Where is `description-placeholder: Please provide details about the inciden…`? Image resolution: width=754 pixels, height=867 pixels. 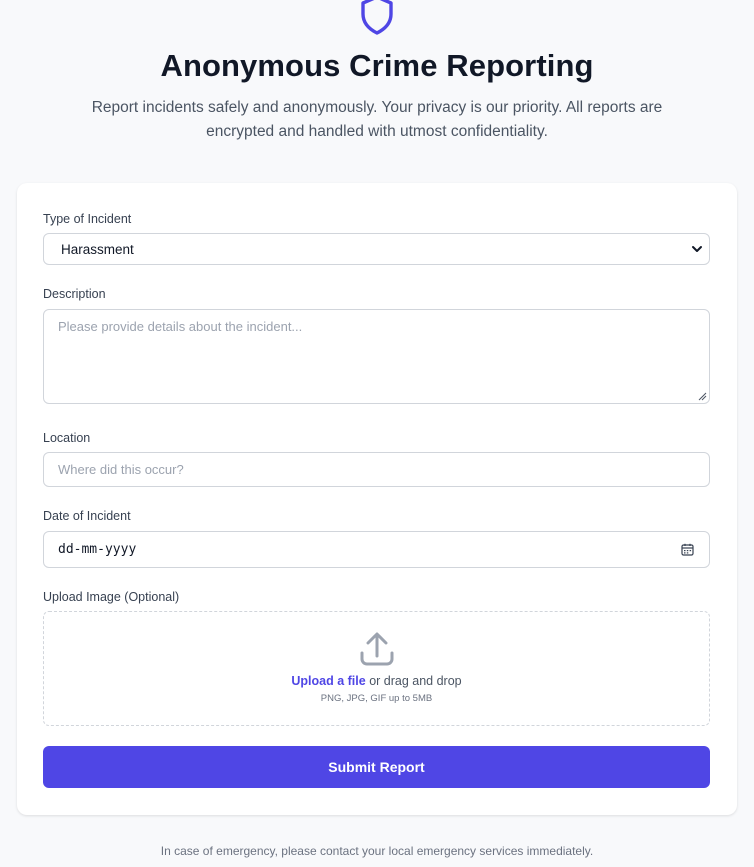 description-placeholder: Please provide details about the inciden… is located at coordinates (180, 326).